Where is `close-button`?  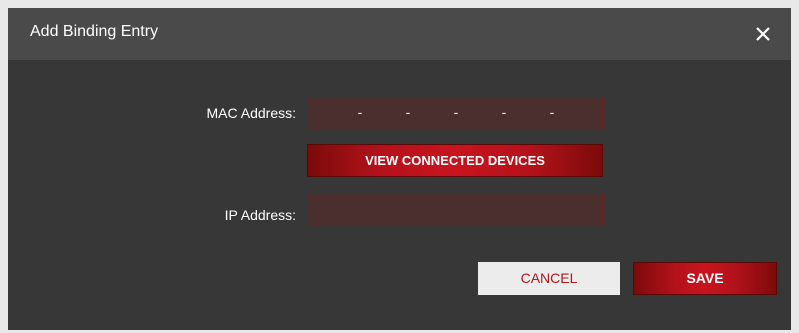 close-button is located at coordinates (763, 34).